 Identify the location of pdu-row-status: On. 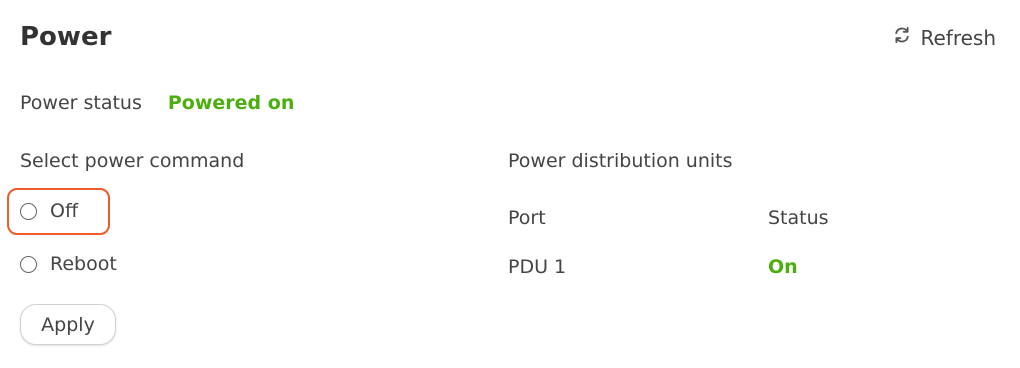
(783, 267).